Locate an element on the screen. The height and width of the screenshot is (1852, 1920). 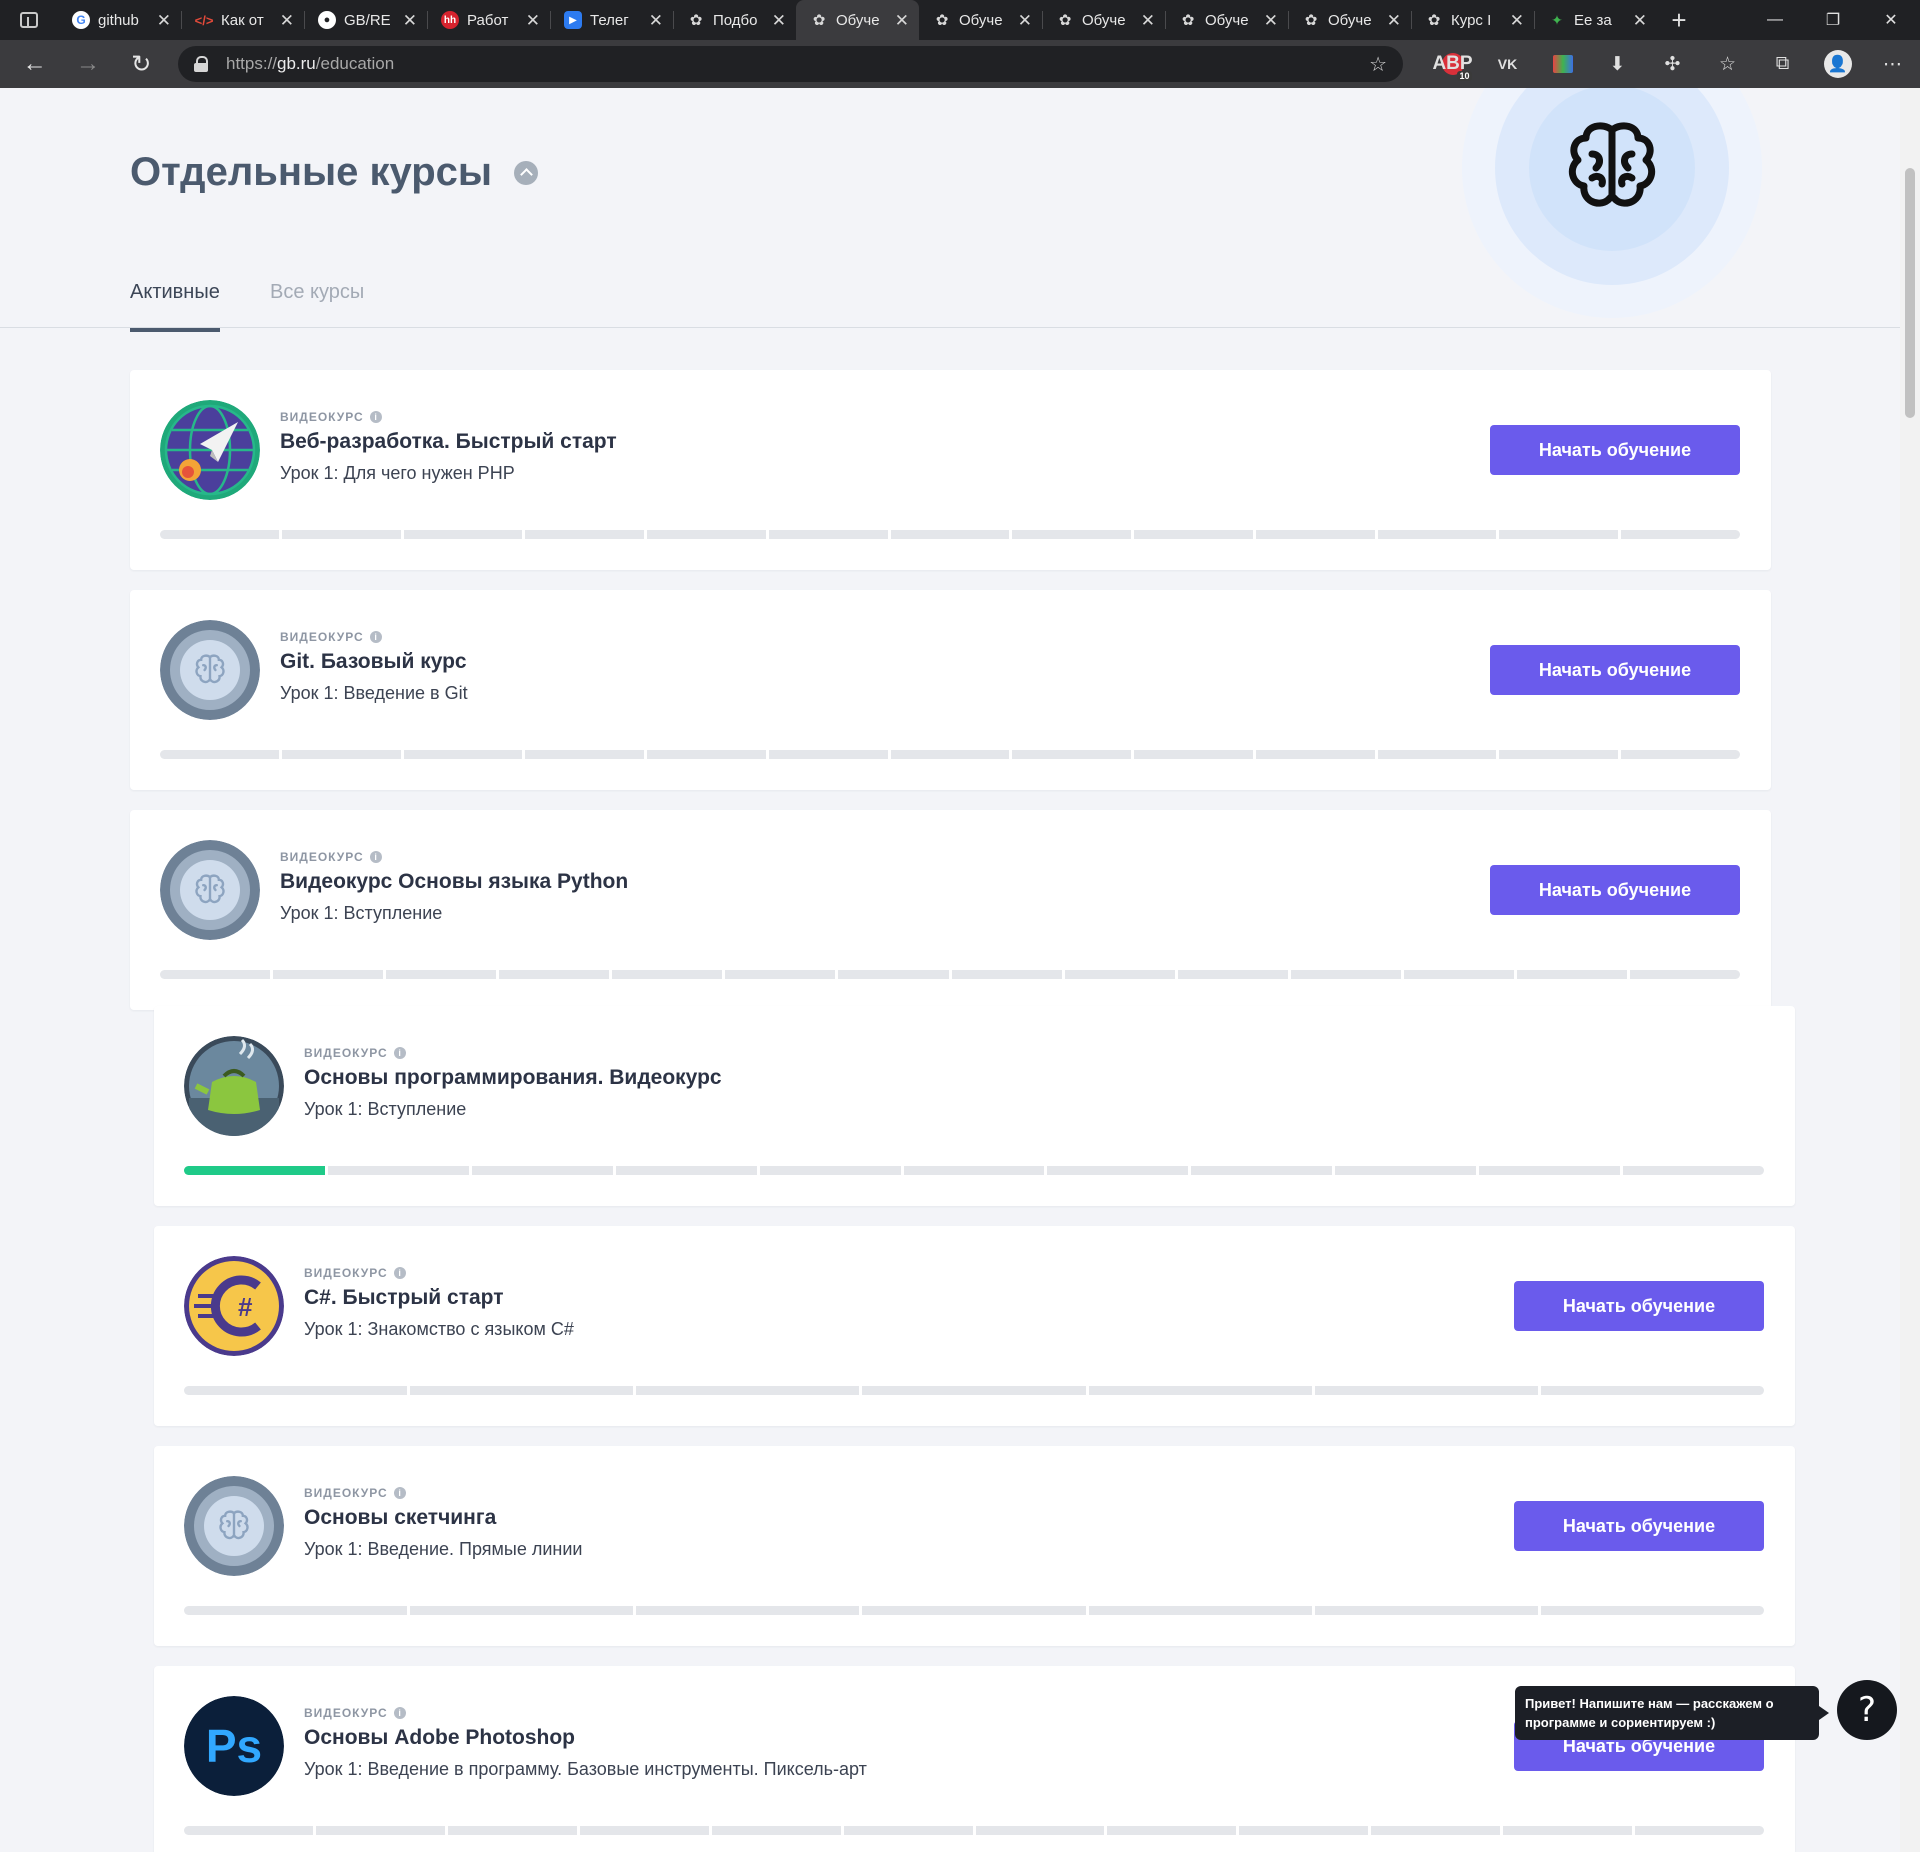
extensions-button: ✣ is located at coordinates (1672, 64).